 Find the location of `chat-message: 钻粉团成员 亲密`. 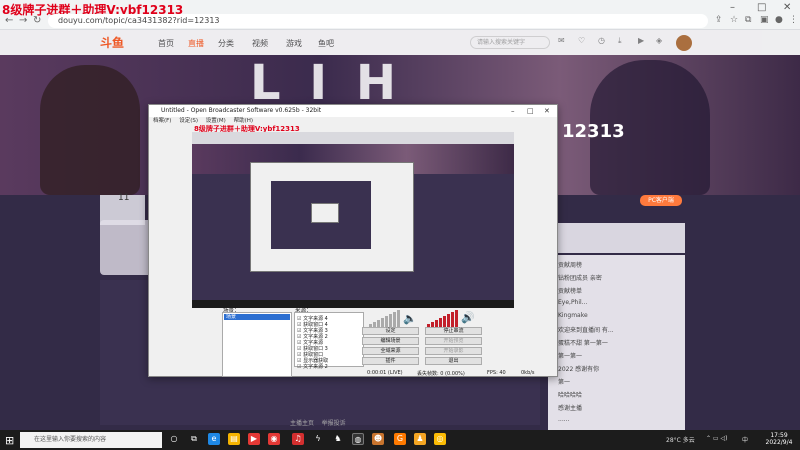

chat-message: 钻粉团成员 亲密 is located at coordinates (577, 277).